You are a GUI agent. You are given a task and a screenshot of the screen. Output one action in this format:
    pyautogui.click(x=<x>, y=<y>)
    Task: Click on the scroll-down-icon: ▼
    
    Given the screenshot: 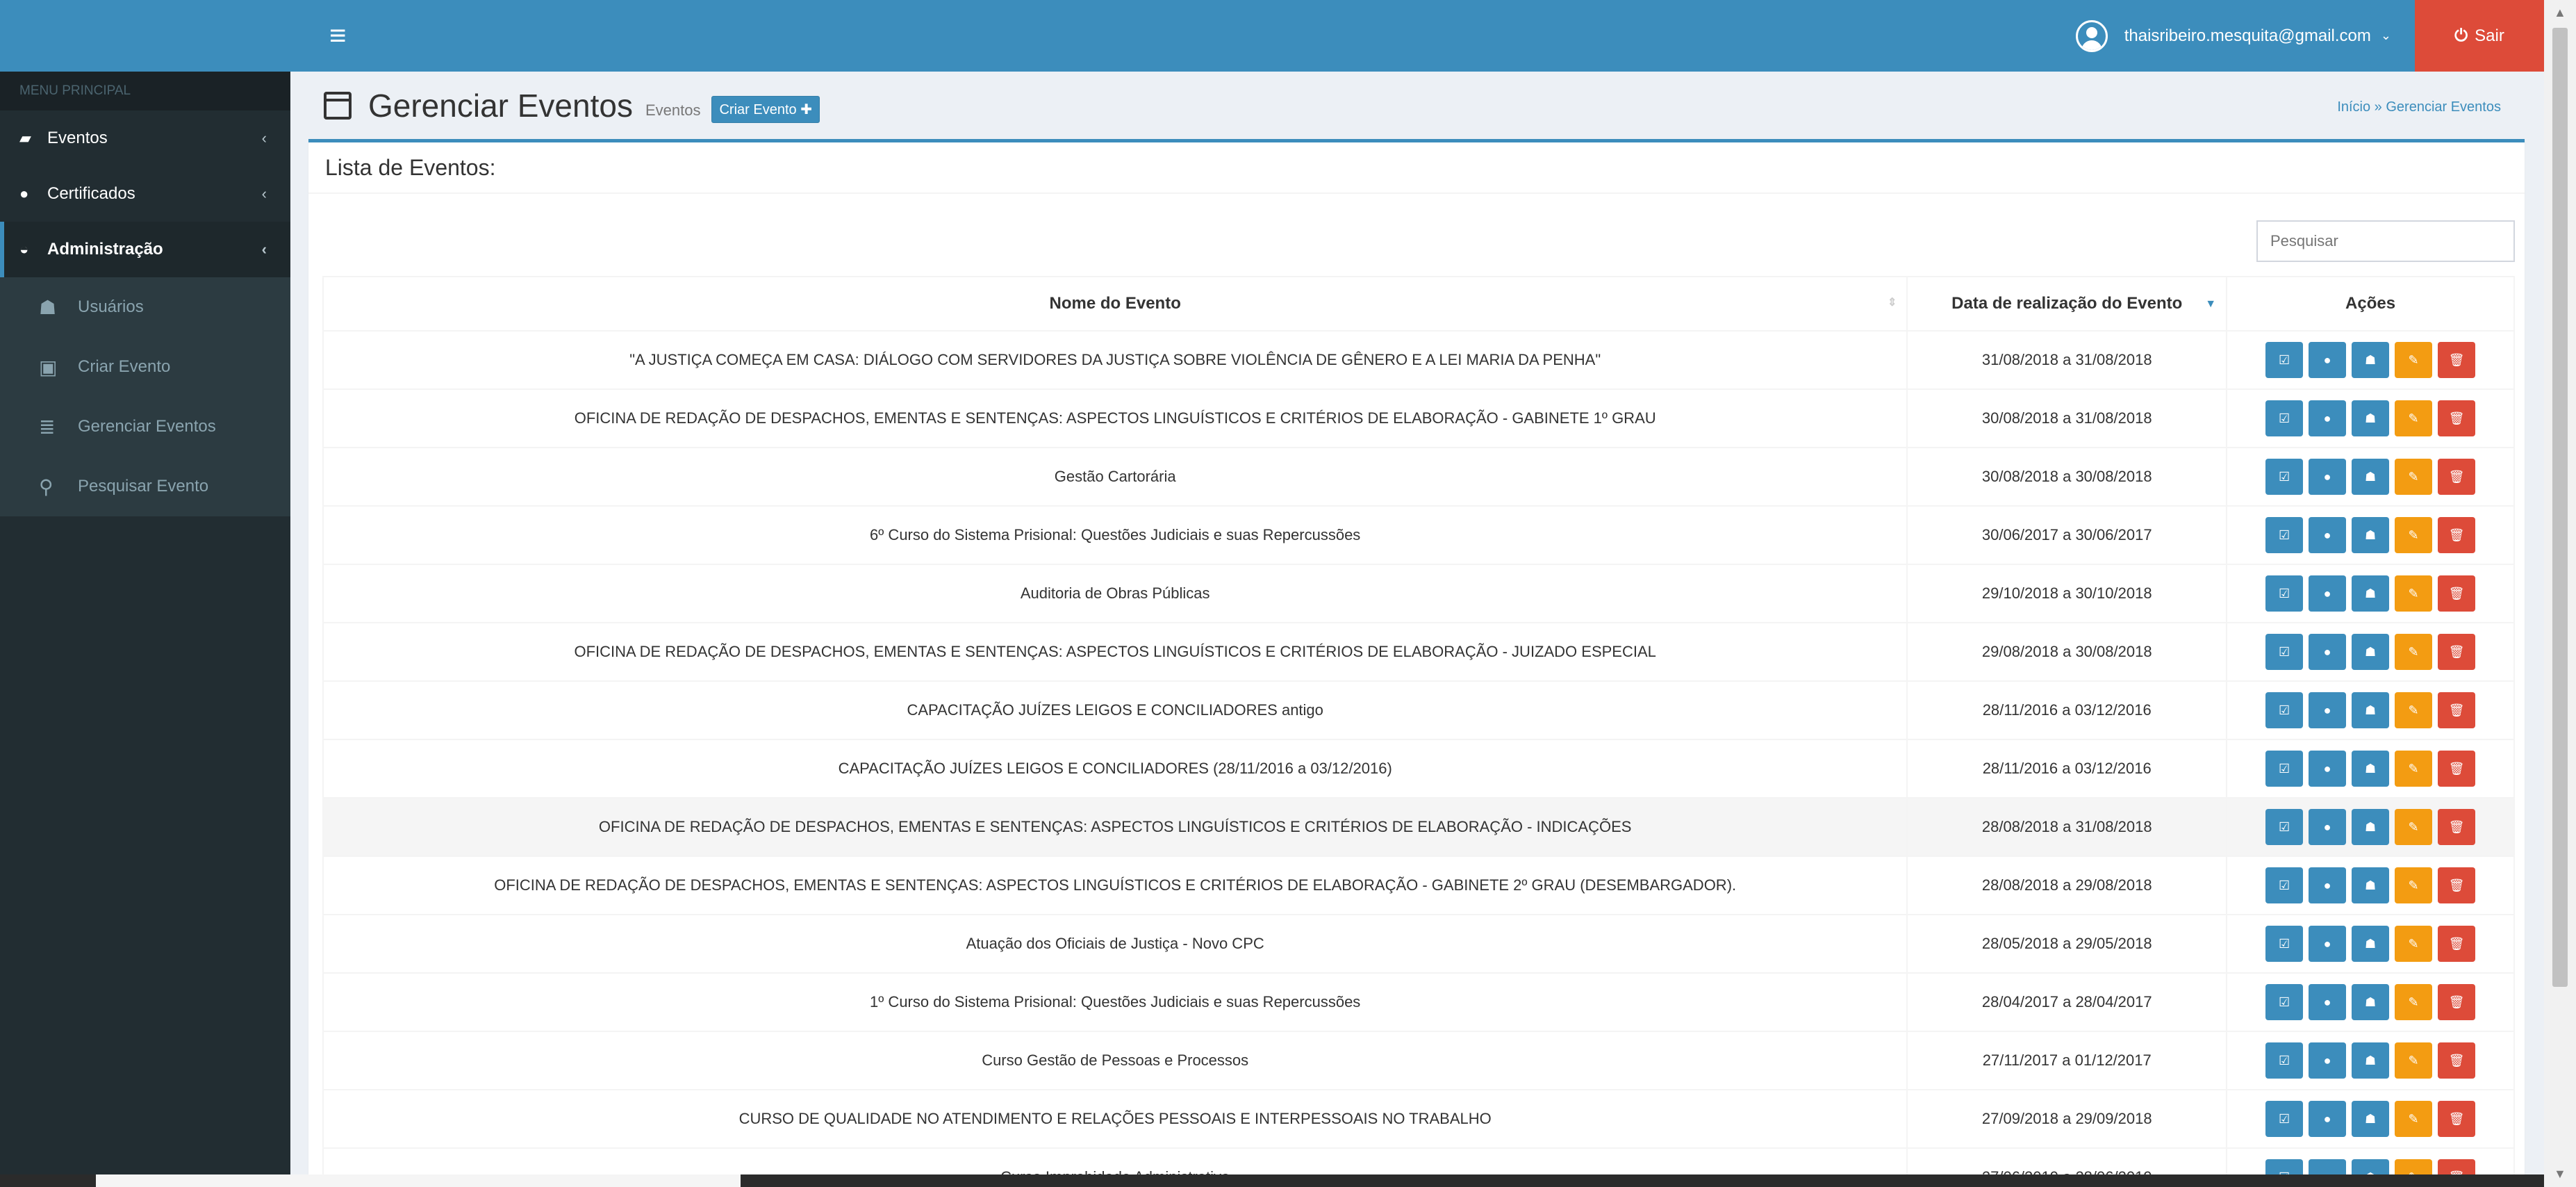 What is the action you would take?
    pyautogui.click(x=2560, y=1174)
    